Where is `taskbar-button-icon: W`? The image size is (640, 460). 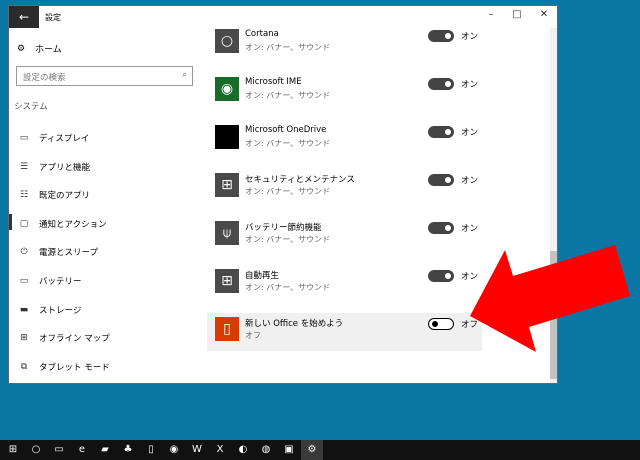 taskbar-button-icon: W is located at coordinates (197, 450).